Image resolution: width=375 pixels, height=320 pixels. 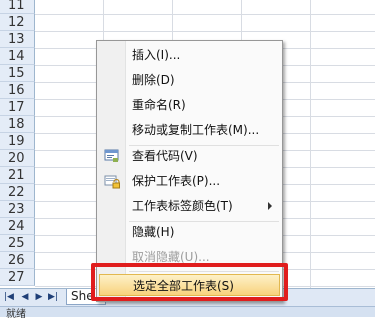 What do you see at coordinates (182, 206) in the screenshot?
I see `menu-item-label: 工作表标签颜色(T)` at bounding box center [182, 206].